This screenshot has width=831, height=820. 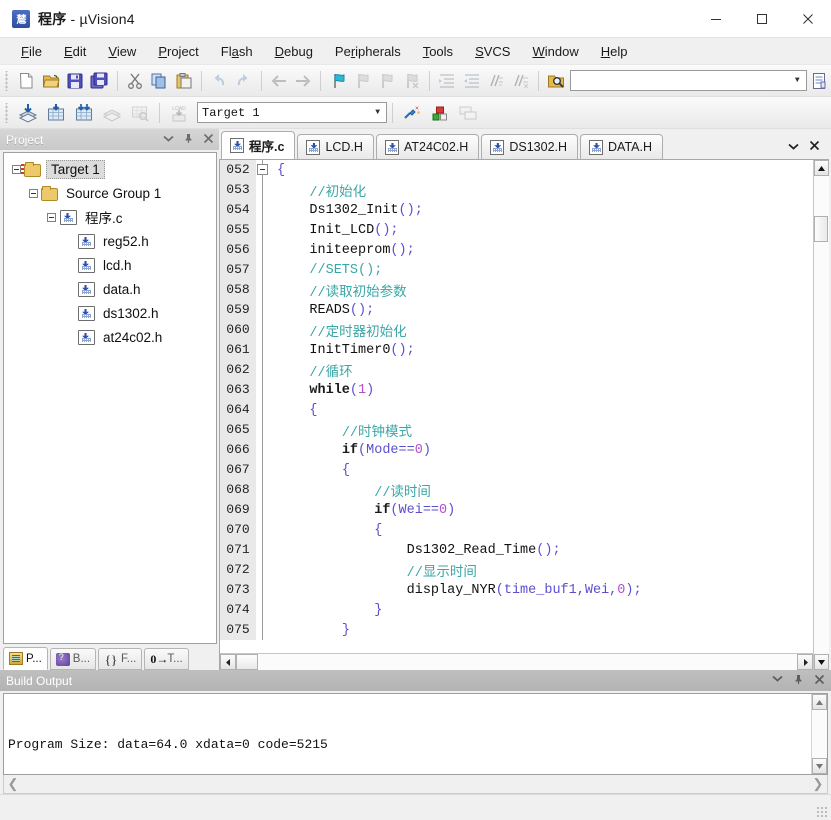 I want to click on hscroll-track, so click(x=516, y=662).